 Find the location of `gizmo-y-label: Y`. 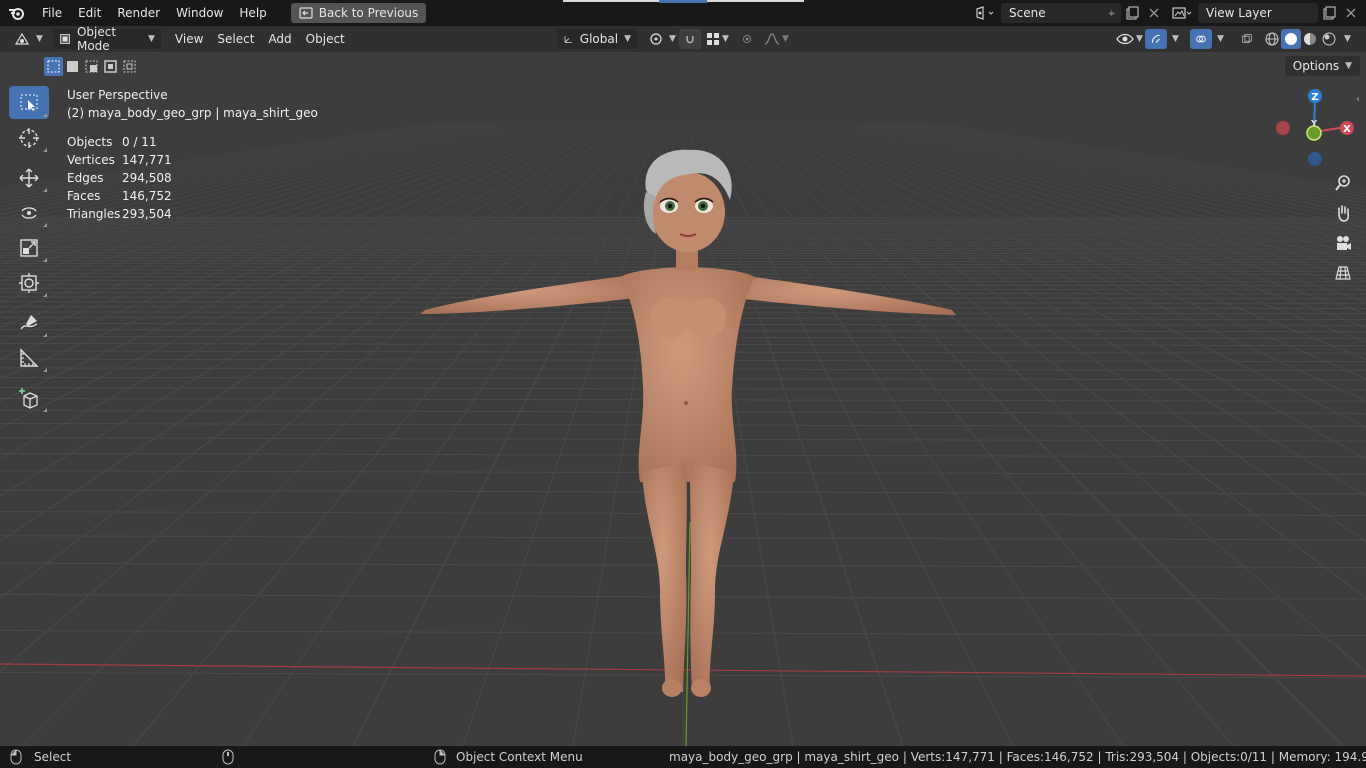

gizmo-y-label: Y is located at coordinates (1313, 123).